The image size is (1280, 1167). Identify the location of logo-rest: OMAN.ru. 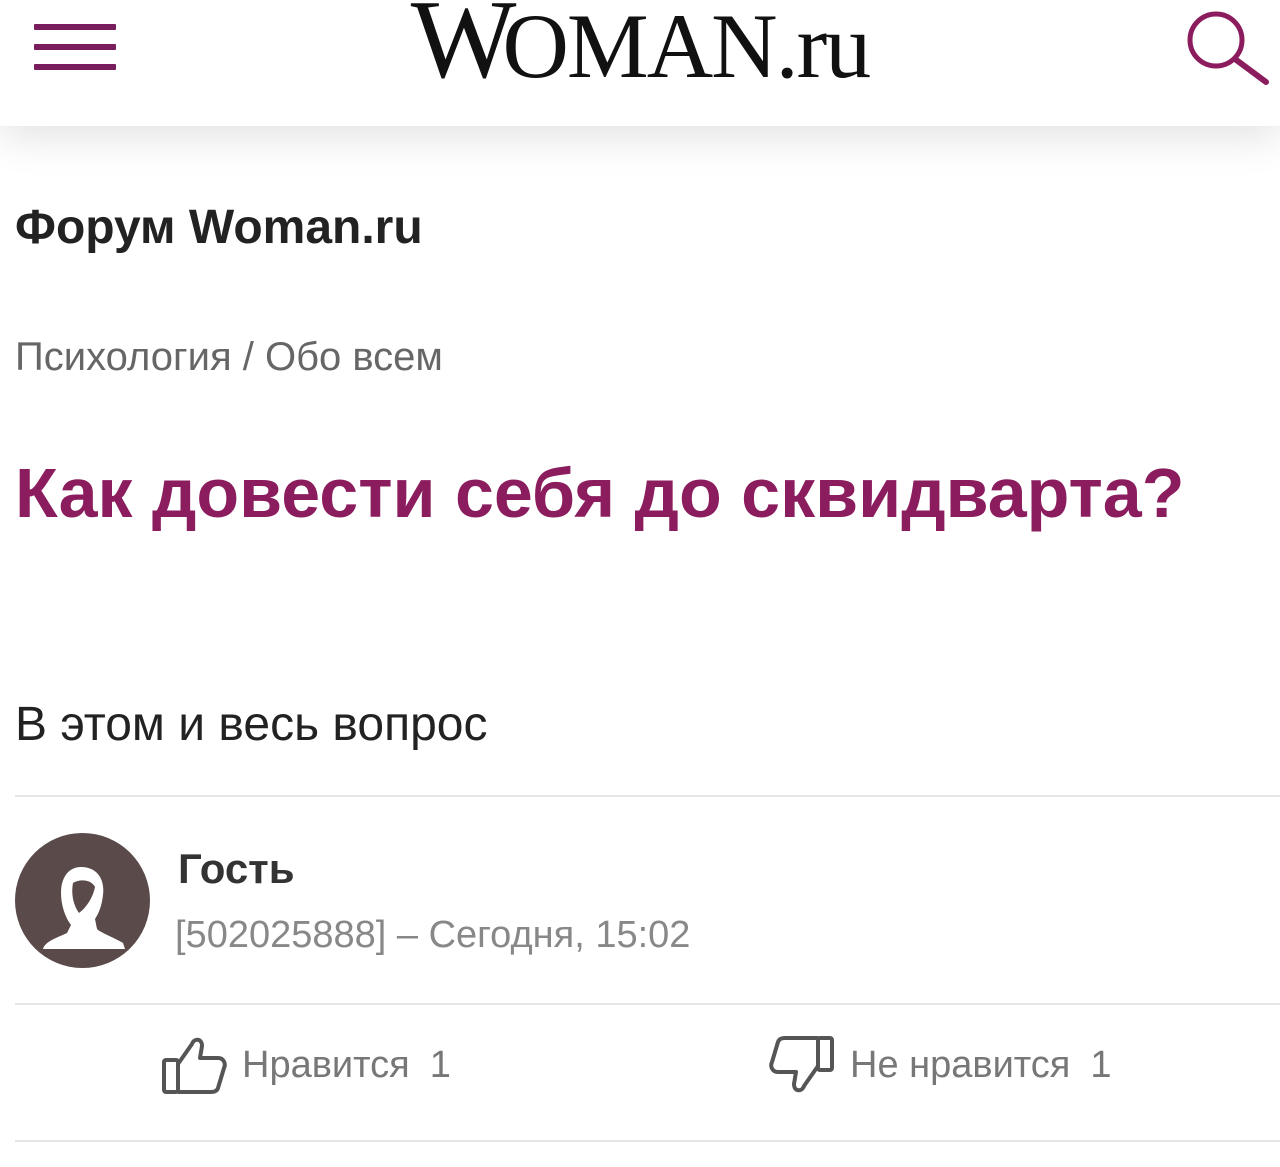
(686, 48).